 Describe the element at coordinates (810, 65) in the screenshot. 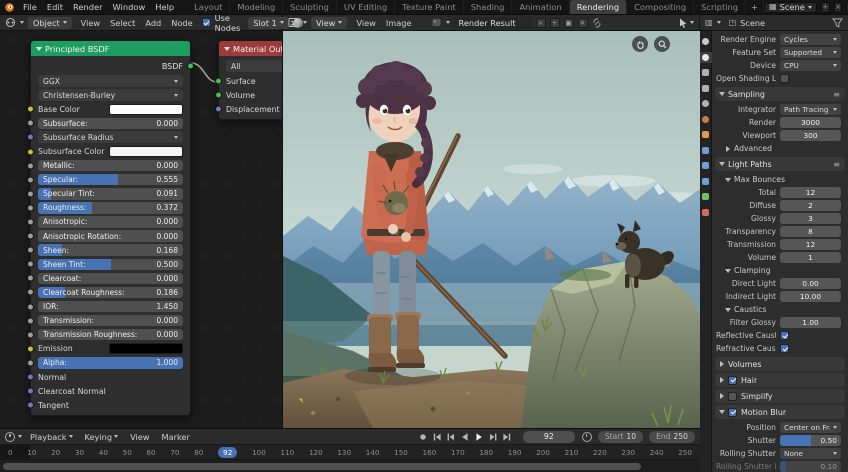

I see `dropdown-device: CPU` at that location.